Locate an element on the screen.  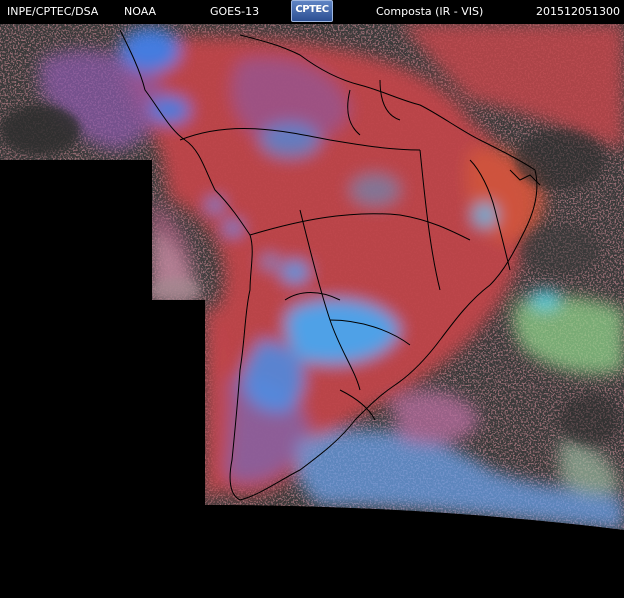
cptec-logo: CPTEC is located at coordinates (312, 11).